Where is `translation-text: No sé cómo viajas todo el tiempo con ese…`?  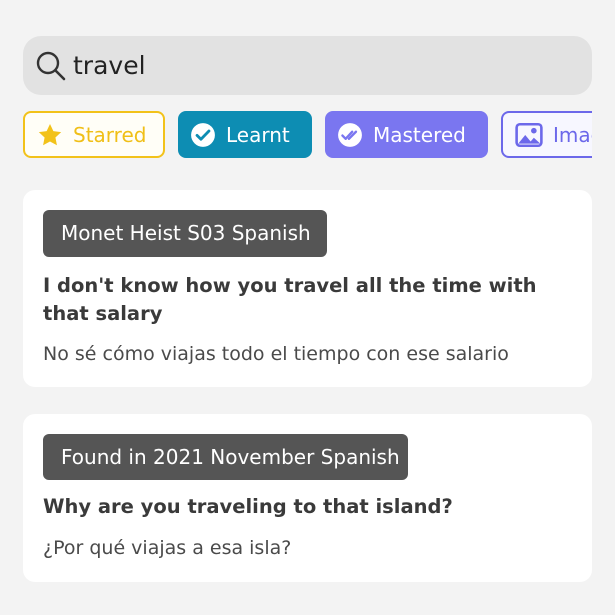 translation-text: No sé cómo viajas todo el tiempo con ese… is located at coordinates (276, 354).